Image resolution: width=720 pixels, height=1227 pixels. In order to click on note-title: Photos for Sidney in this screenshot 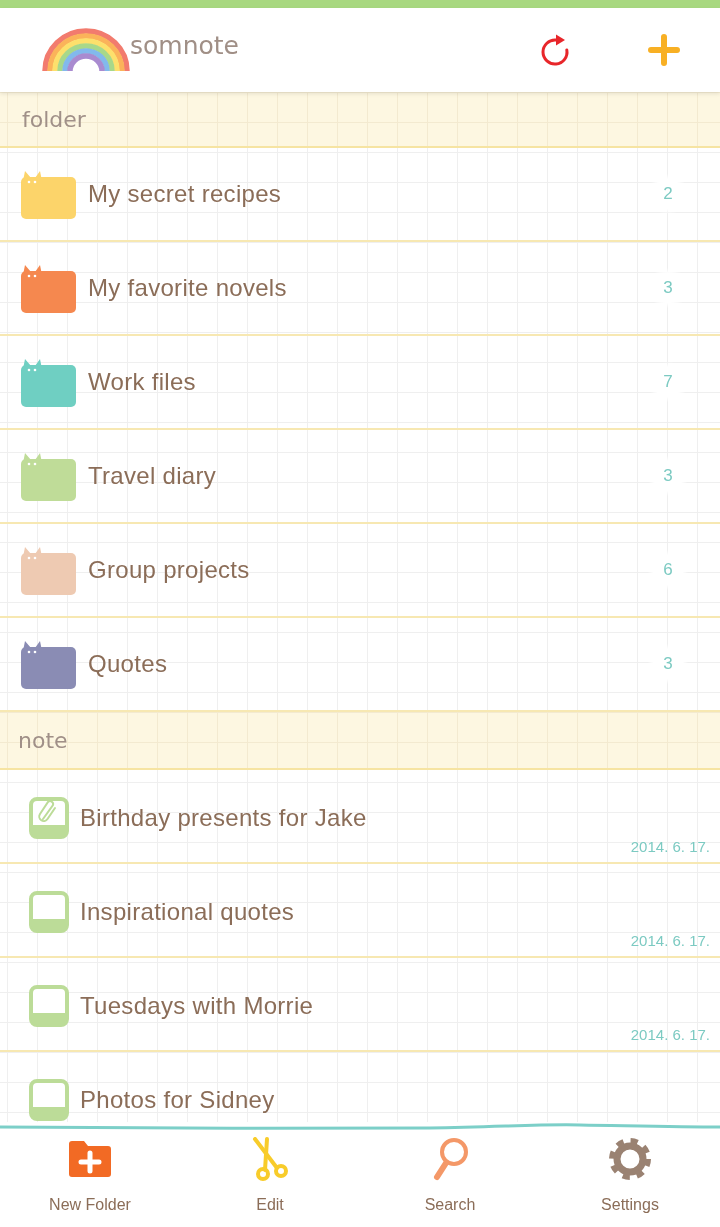, I will do `click(177, 1100)`.